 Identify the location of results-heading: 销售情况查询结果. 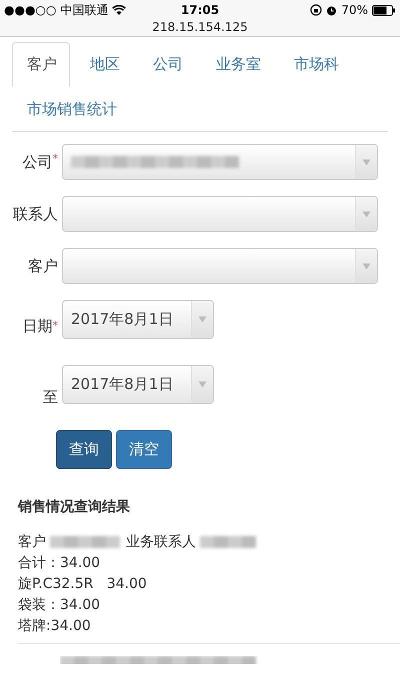
(74, 507).